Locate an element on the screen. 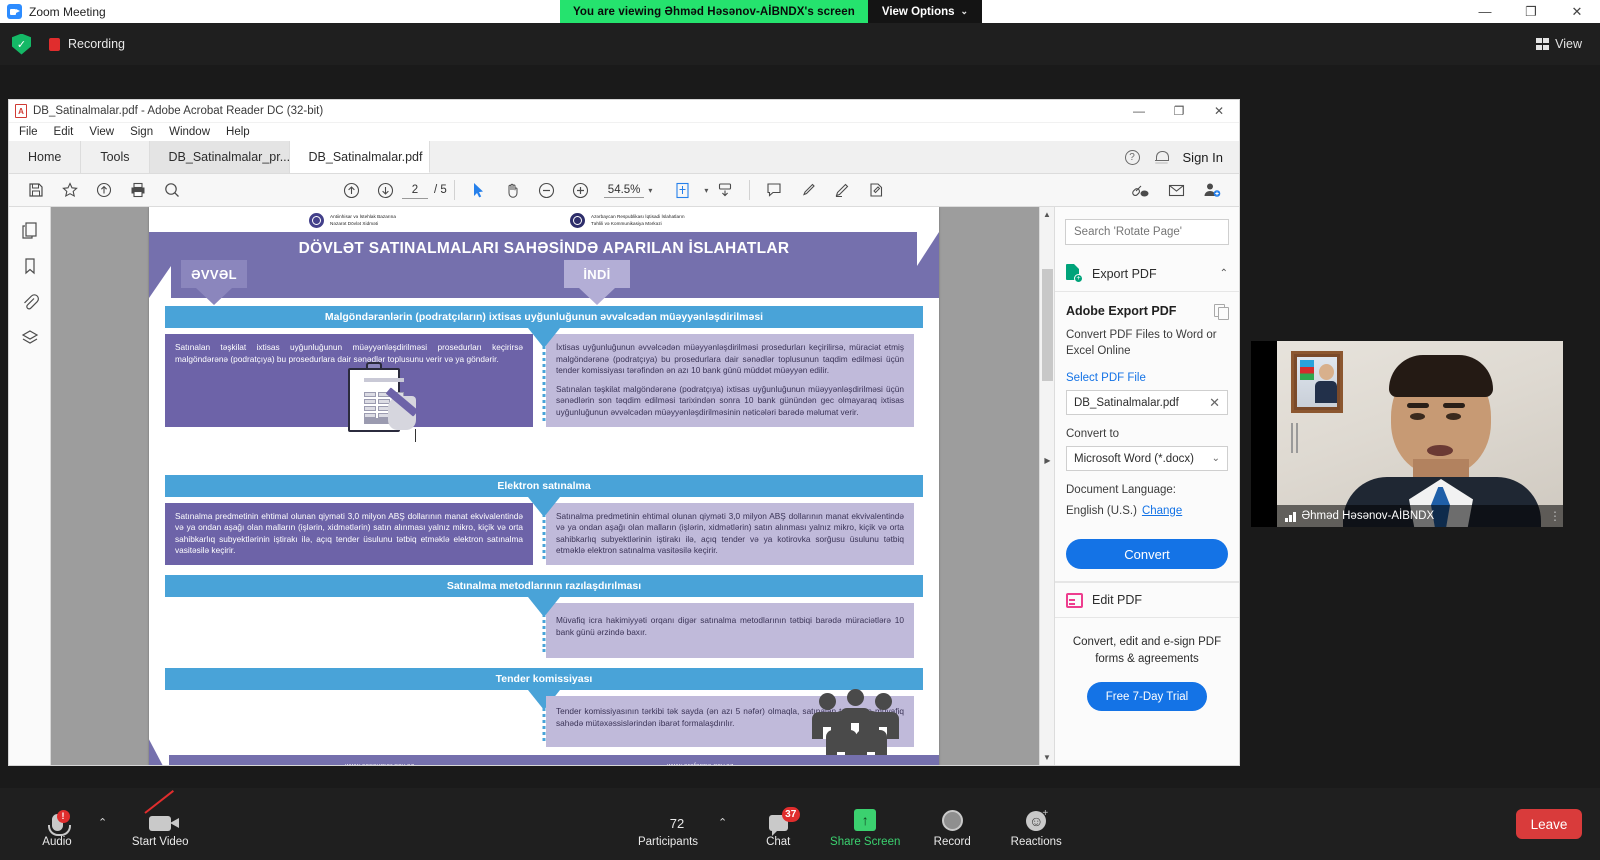  menu-file: File is located at coordinates (28, 132).